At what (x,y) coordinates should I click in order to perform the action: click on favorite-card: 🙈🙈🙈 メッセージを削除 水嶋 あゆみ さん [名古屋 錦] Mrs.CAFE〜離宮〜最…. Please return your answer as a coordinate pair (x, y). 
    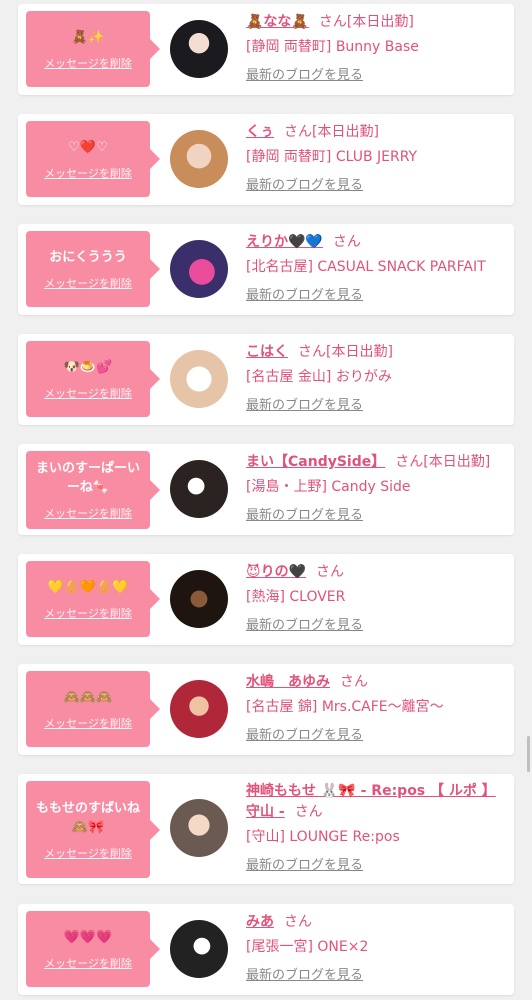
    Looking at the image, I should click on (266, 709).